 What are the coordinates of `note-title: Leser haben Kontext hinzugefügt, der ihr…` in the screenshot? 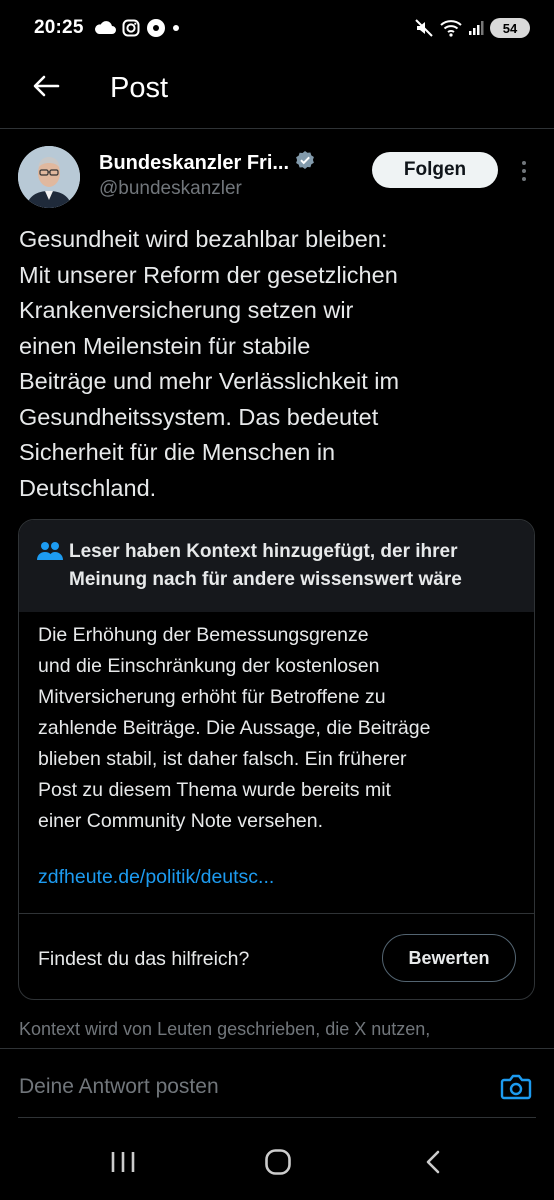 It's located at (265, 566).